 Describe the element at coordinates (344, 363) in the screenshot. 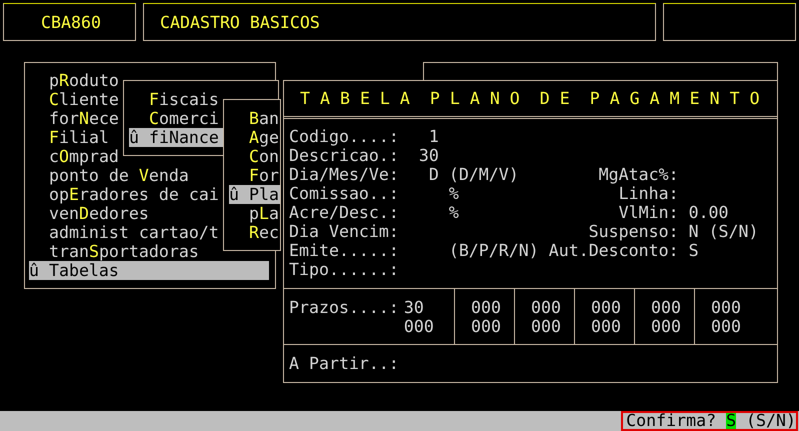

I see `field-label: A Partir..:` at that location.